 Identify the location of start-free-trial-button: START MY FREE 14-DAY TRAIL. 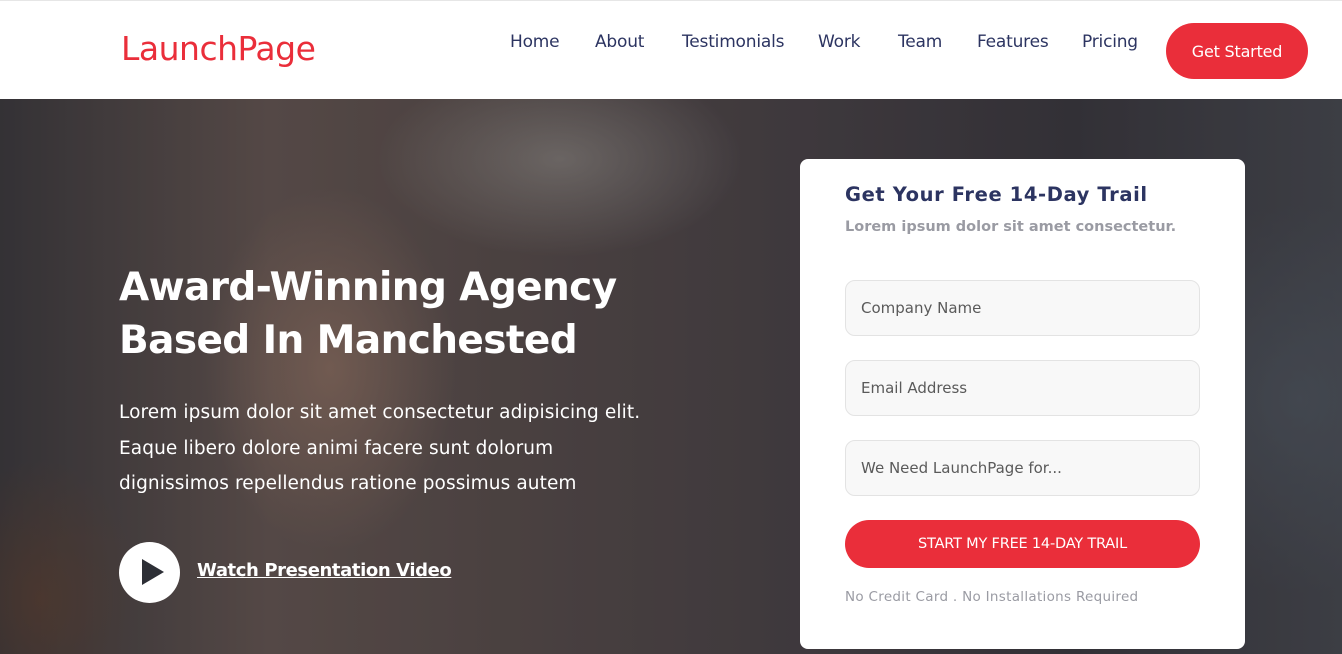
(1022, 544).